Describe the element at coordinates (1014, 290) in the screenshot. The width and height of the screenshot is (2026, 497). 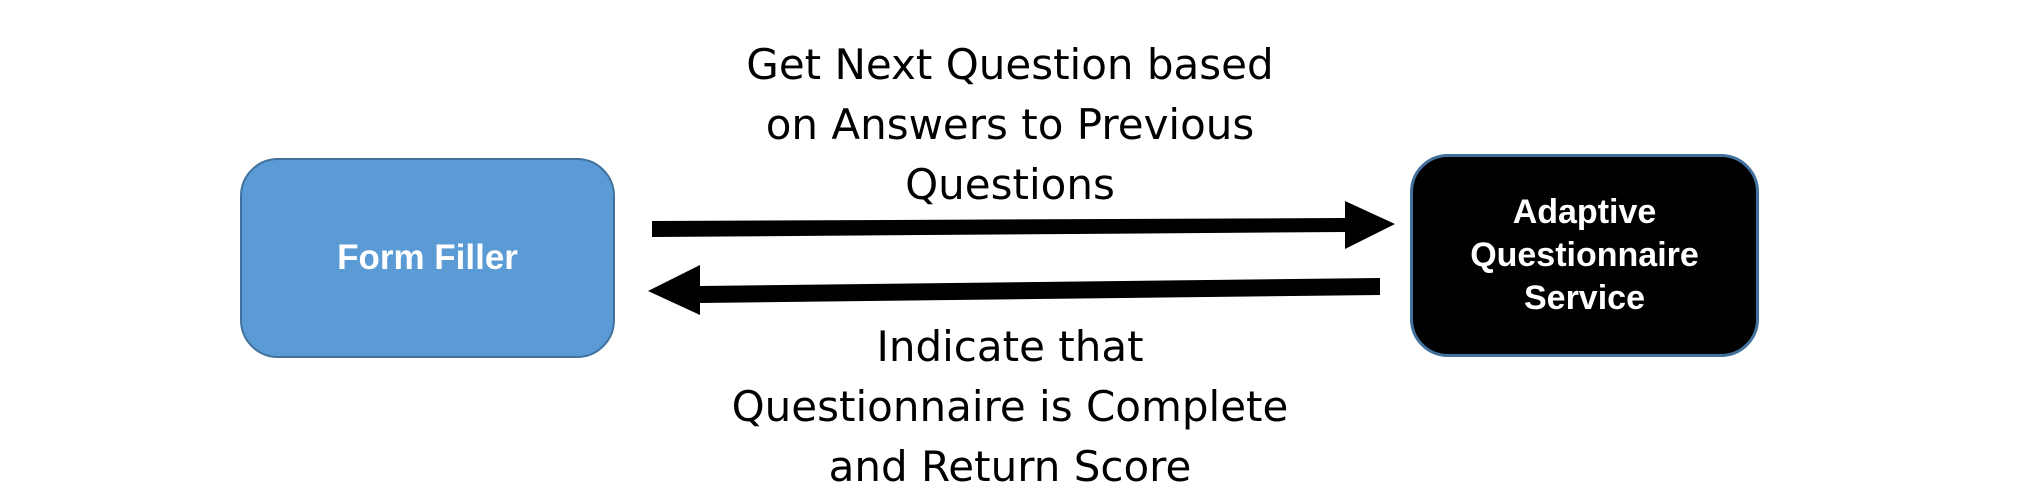
I see `response-arrow` at that location.